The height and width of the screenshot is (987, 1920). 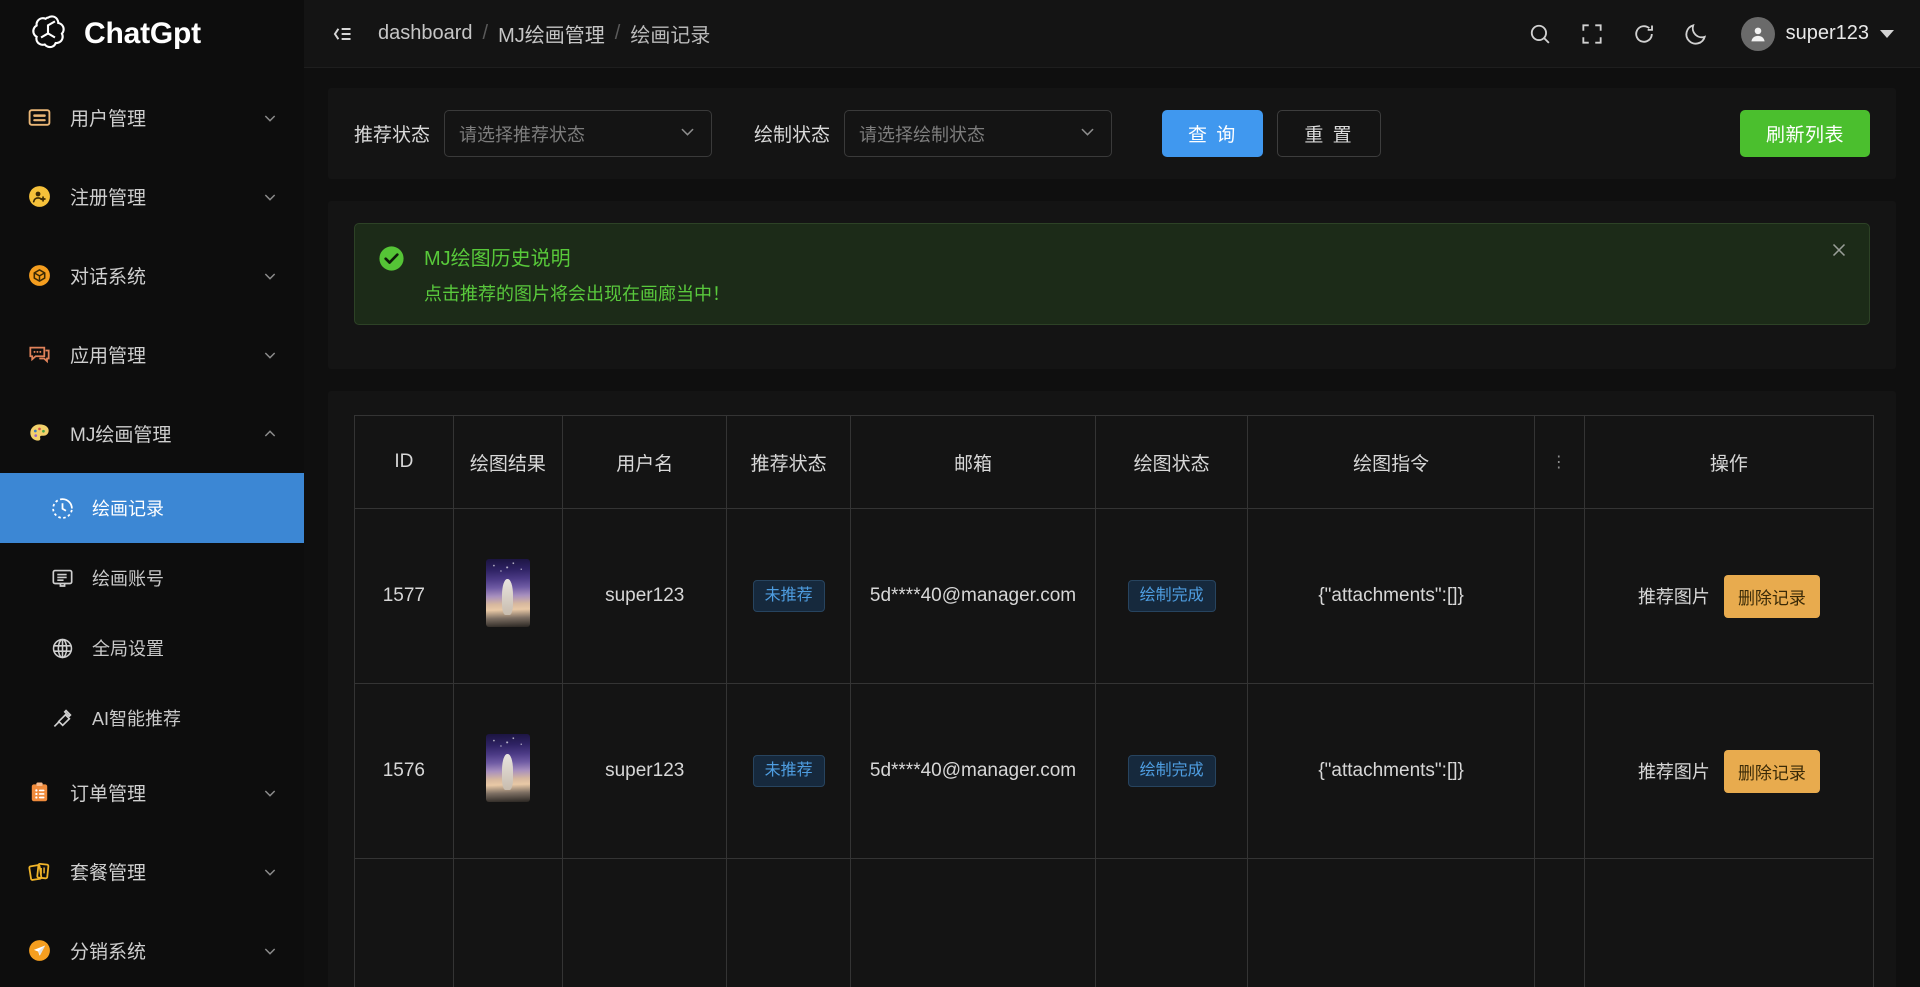 I want to click on user-menu: super123, so click(x=1817, y=33).